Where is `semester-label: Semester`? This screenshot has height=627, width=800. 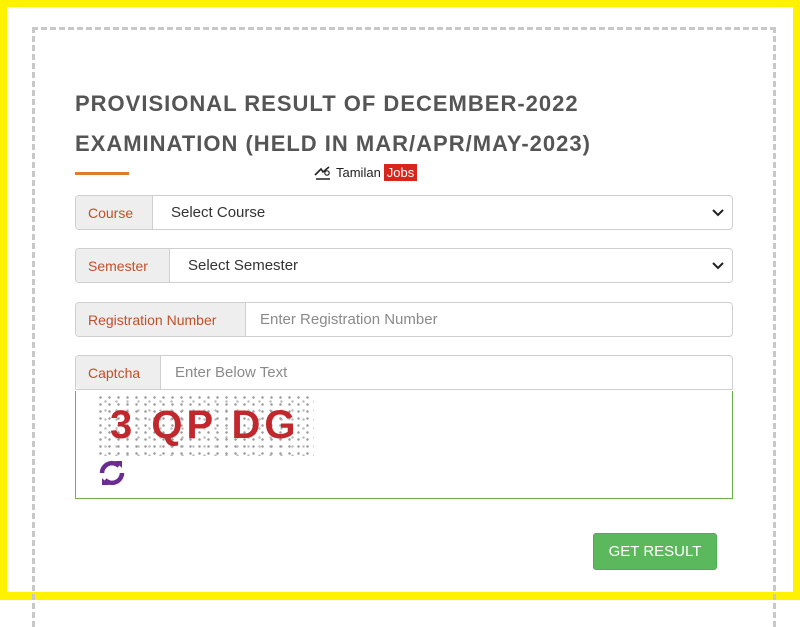
semester-label: Semester is located at coordinates (123, 265).